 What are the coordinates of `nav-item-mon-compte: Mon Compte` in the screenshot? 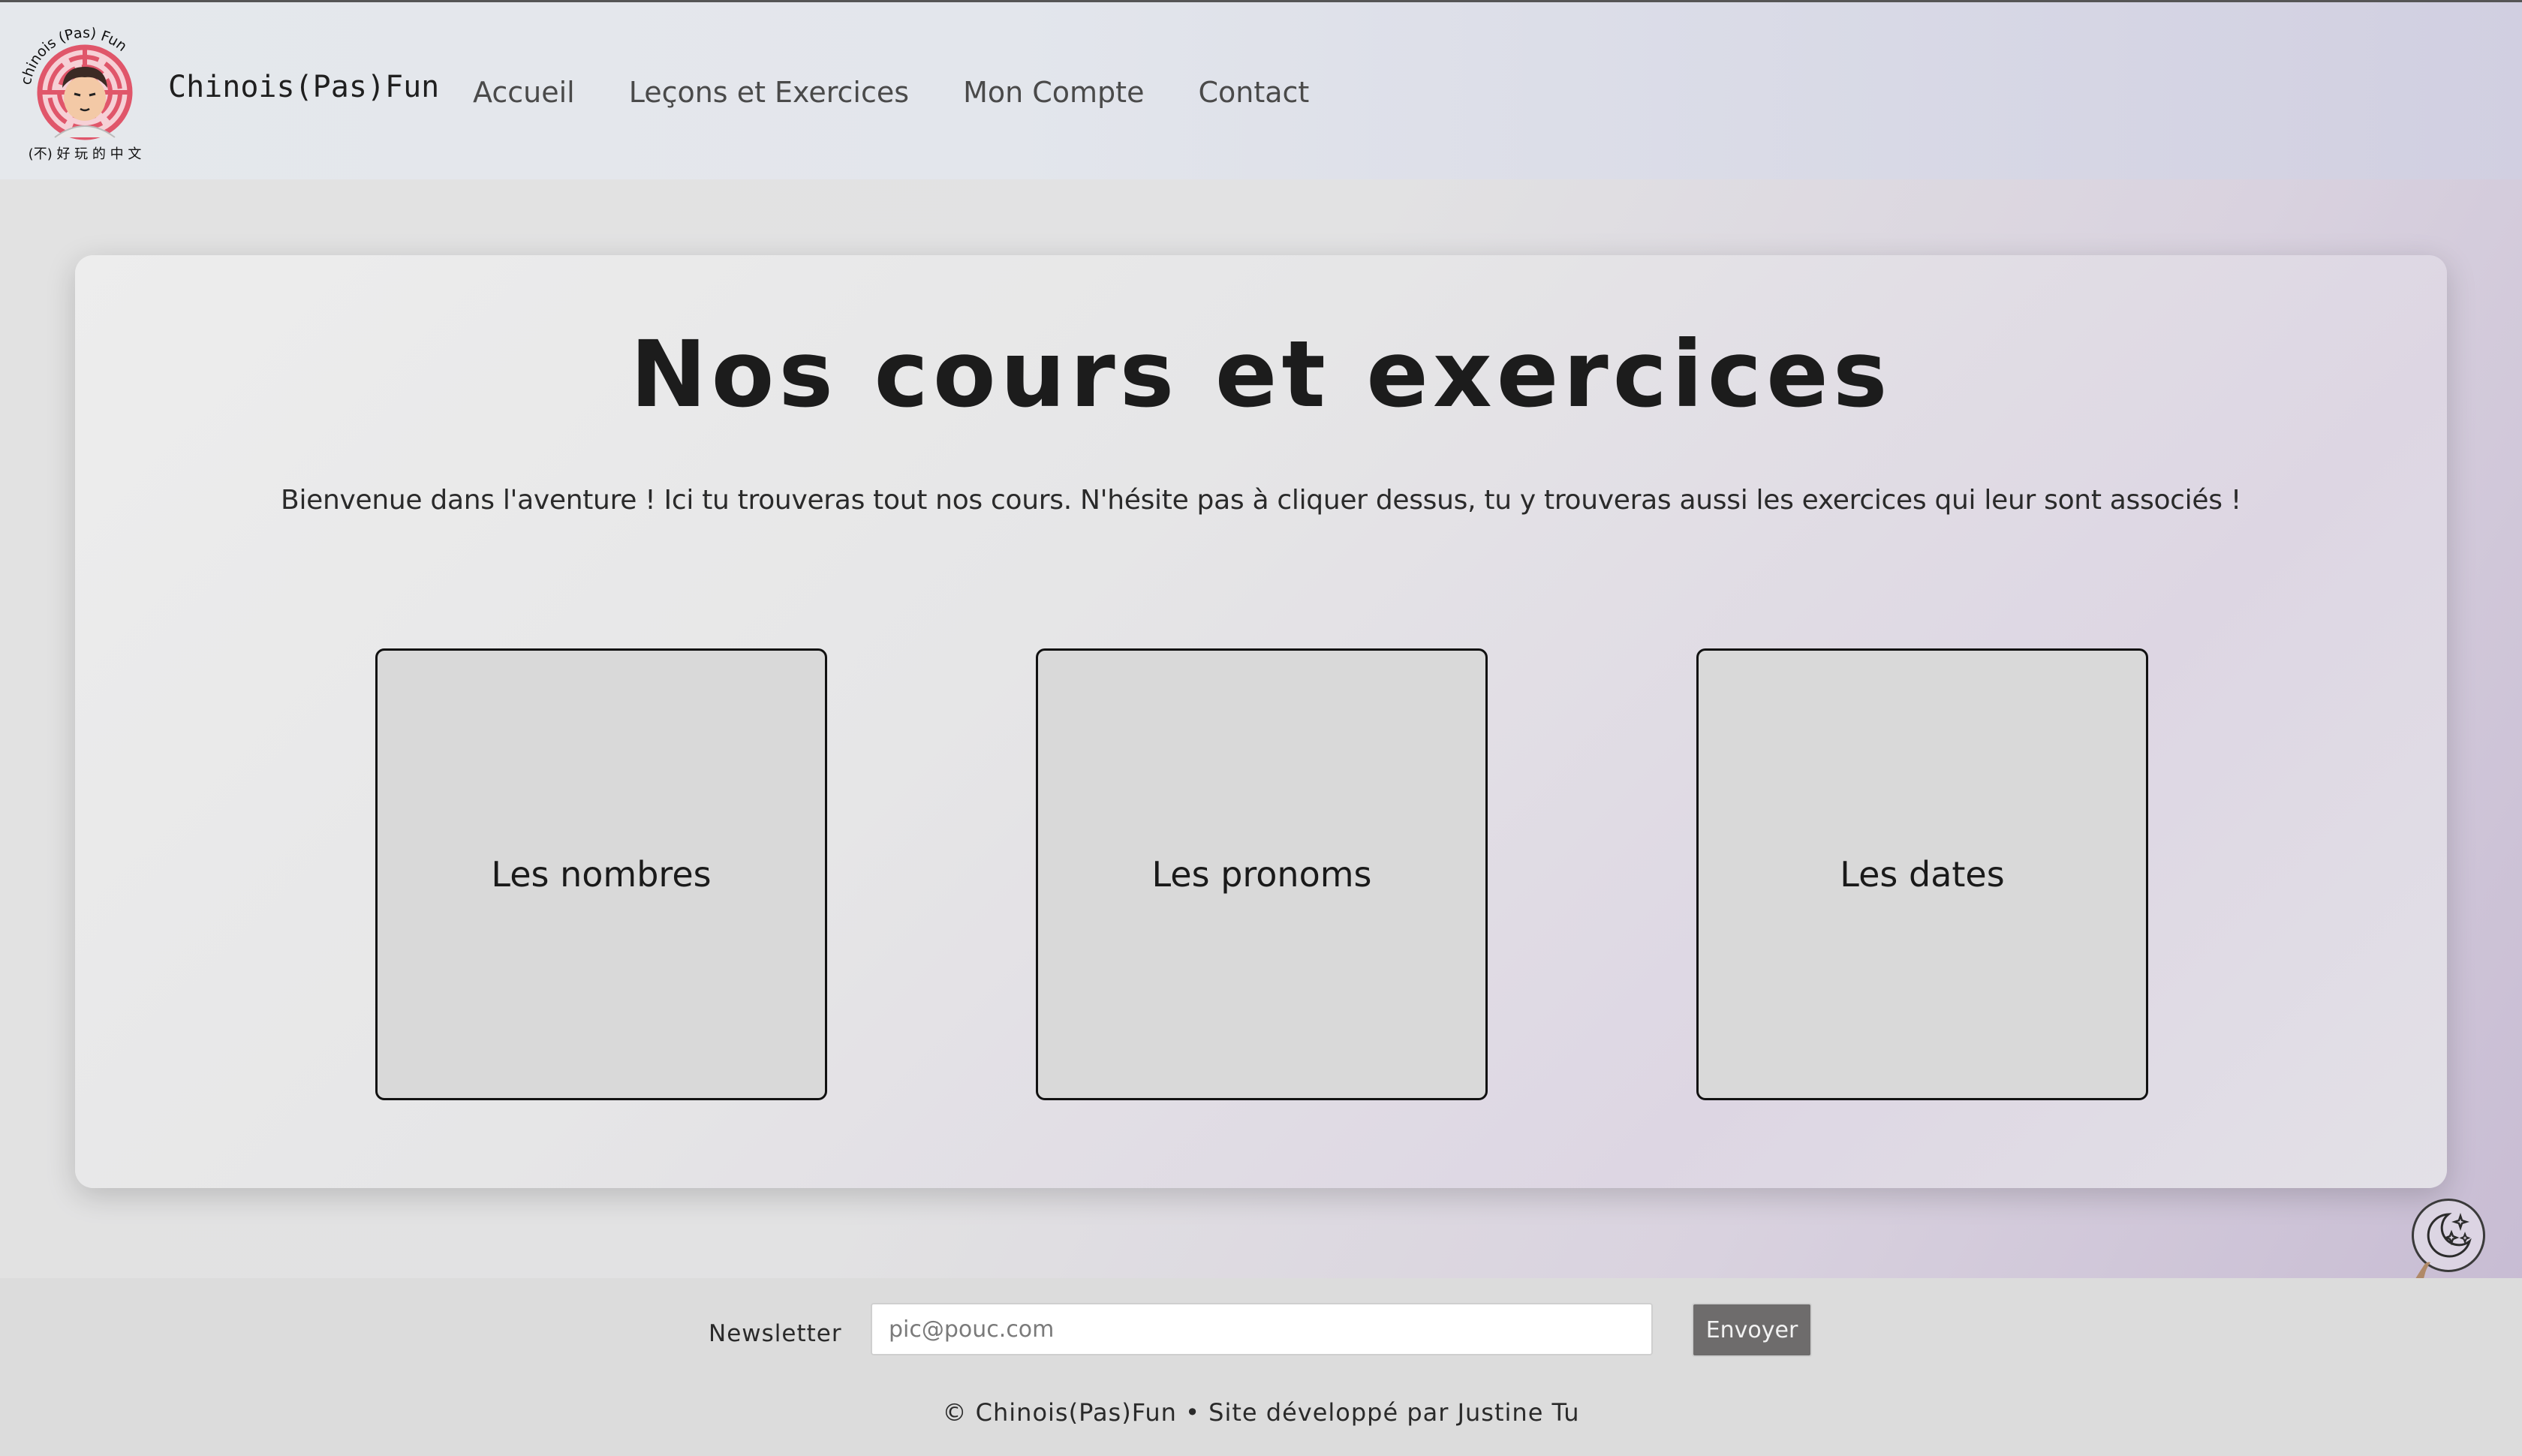 It's located at (1053, 92).